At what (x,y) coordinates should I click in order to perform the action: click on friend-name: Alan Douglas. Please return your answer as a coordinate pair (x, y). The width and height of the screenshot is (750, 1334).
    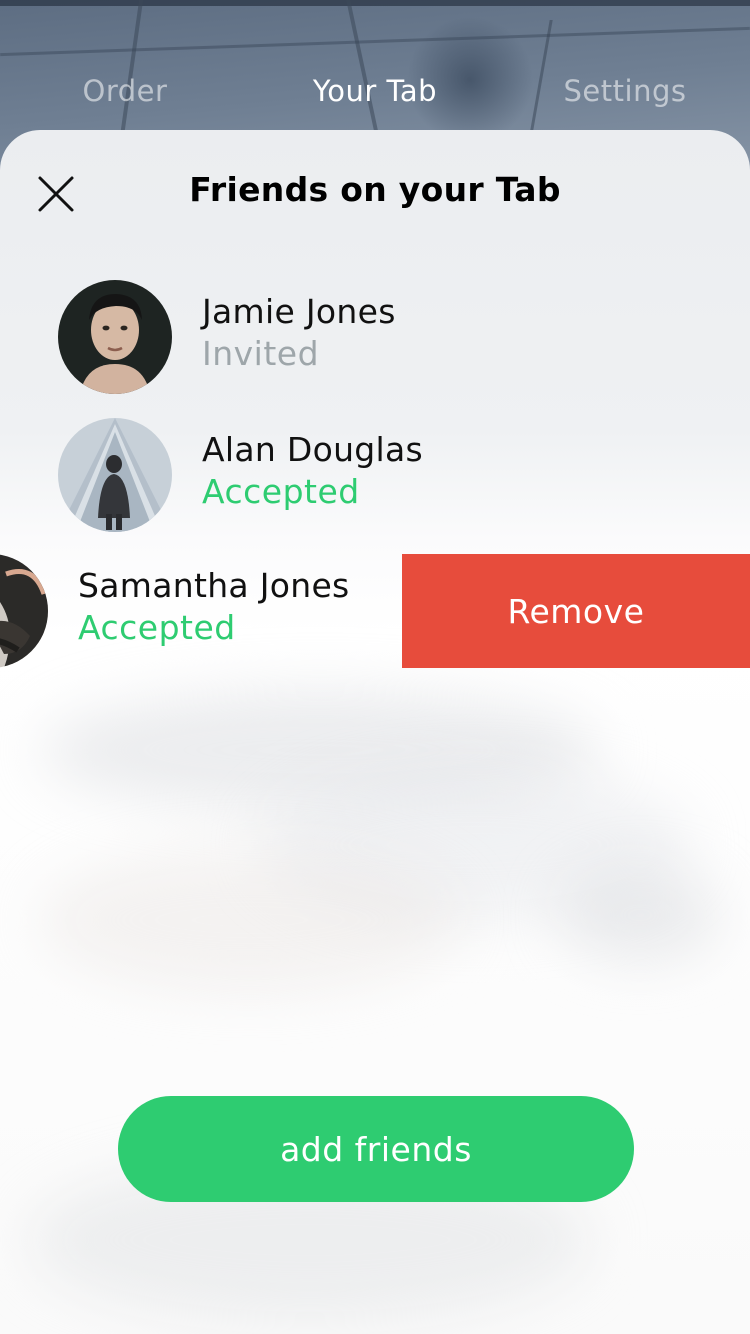
    Looking at the image, I should click on (313, 449).